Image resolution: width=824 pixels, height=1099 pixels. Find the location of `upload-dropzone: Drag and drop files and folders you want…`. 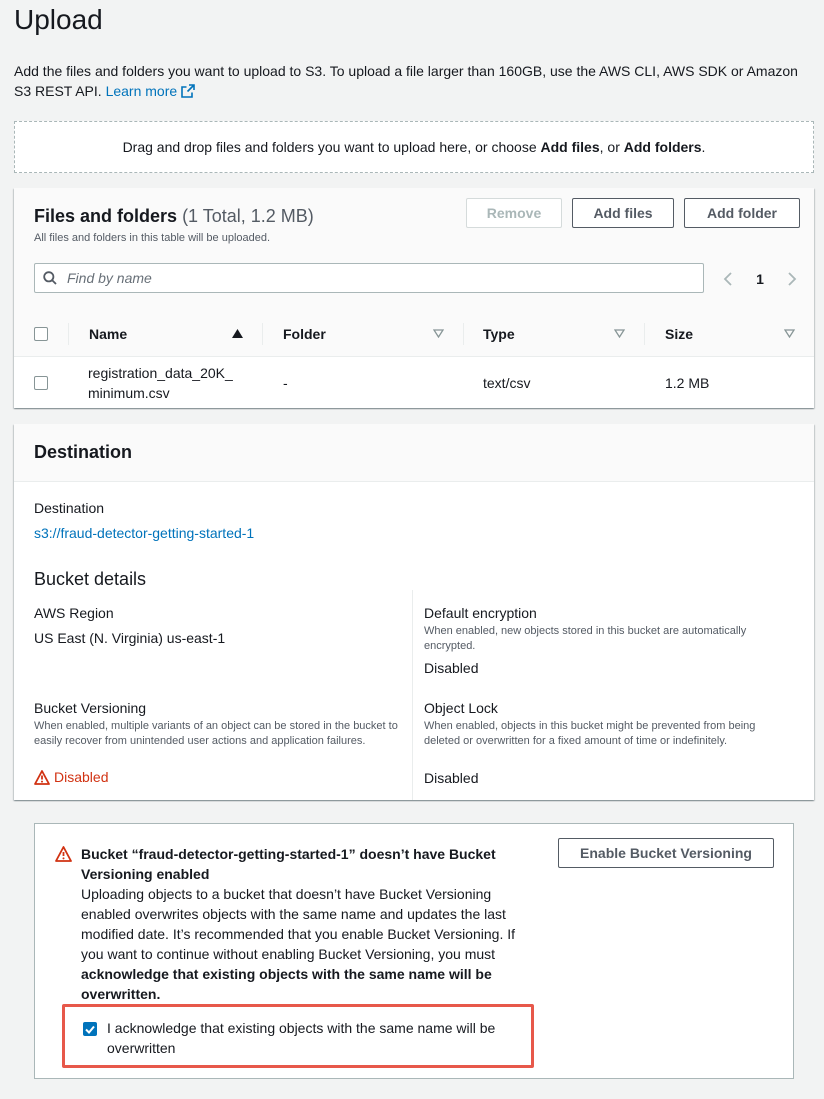

upload-dropzone: Drag and drop files and folders you want… is located at coordinates (414, 147).